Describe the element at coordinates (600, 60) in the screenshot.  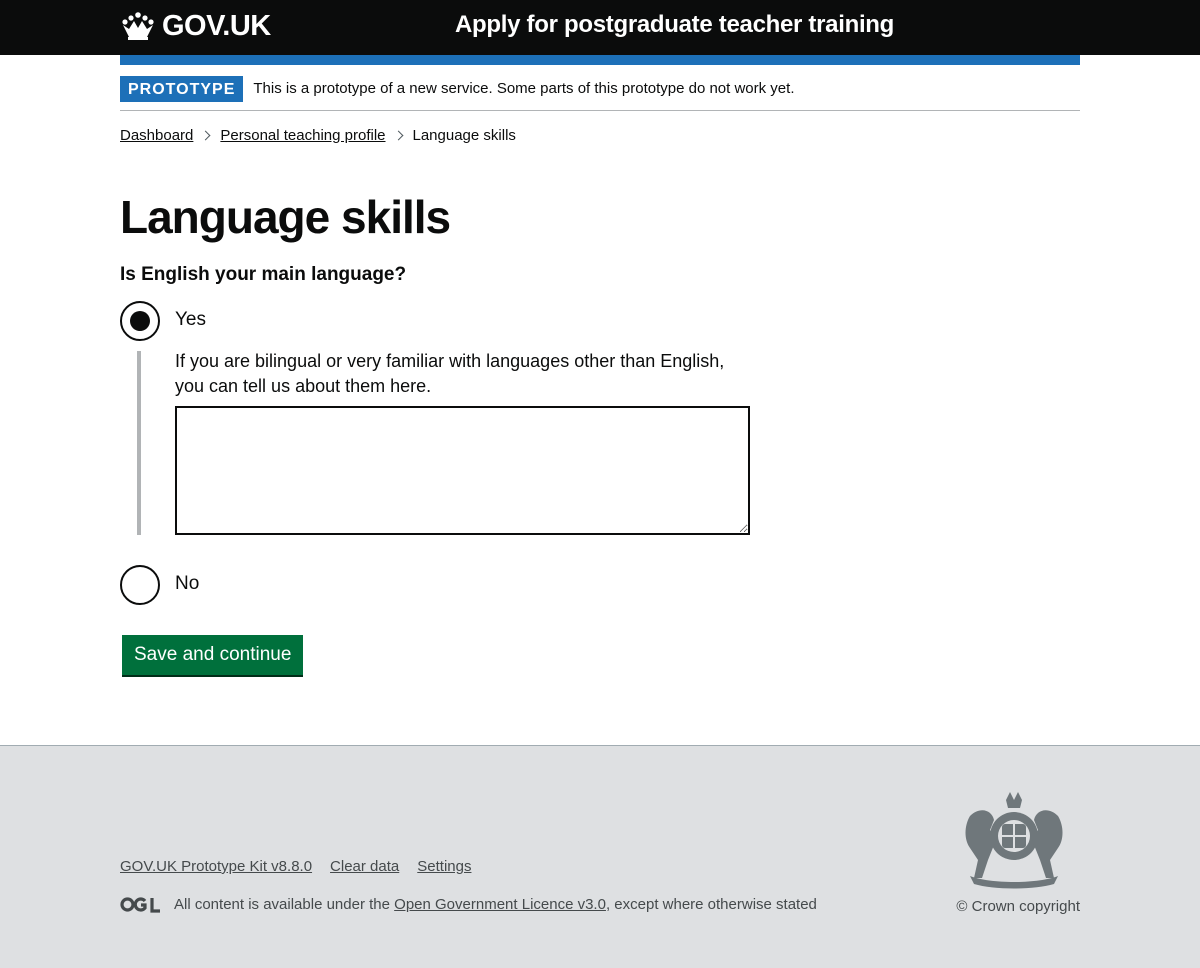
I see `header-blue-bar` at that location.